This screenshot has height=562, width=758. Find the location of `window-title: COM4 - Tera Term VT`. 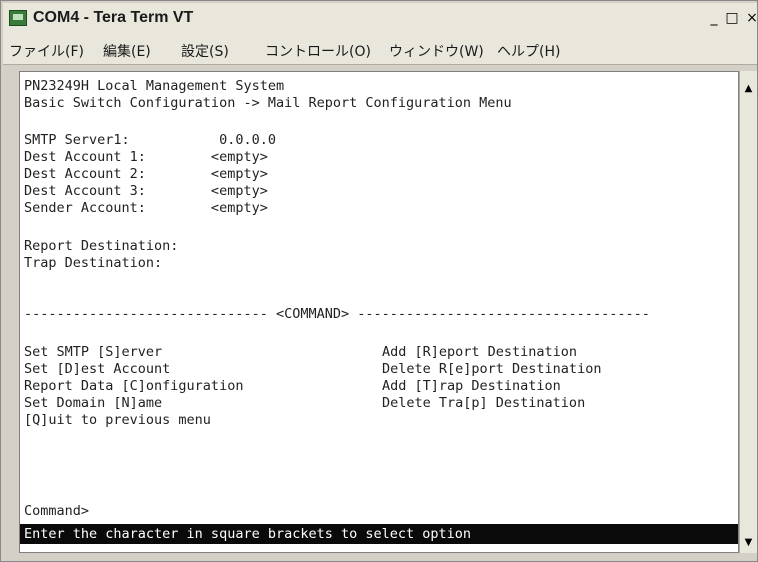

window-title: COM4 - Tera Term VT is located at coordinates (113, 17).